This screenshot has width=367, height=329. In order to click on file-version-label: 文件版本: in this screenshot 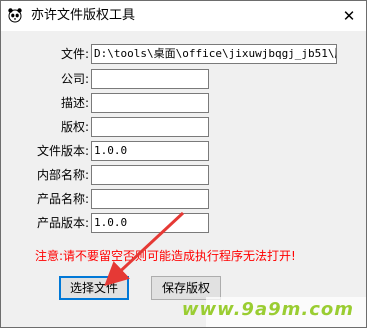, I will do `click(62, 151)`.